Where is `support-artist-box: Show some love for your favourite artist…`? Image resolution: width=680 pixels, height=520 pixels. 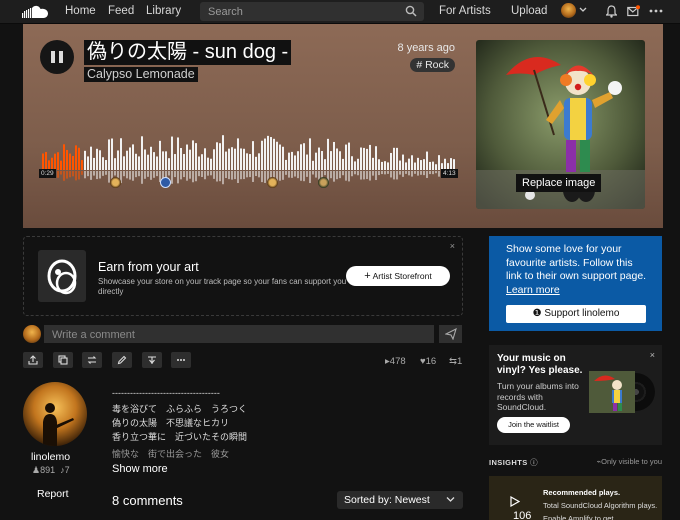 support-artist-box: Show some love for your favourite artist… is located at coordinates (575, 283).